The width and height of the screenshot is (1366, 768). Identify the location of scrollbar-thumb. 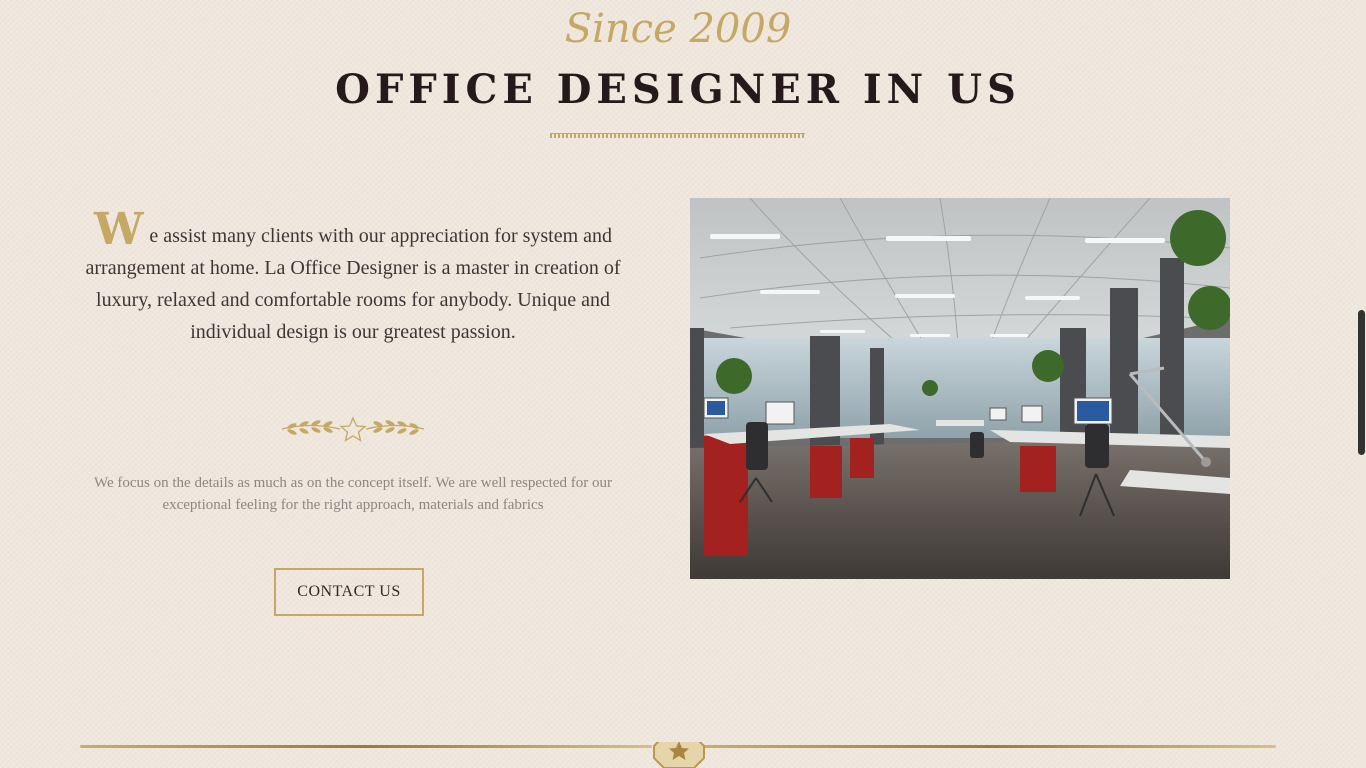
(1361, 382).